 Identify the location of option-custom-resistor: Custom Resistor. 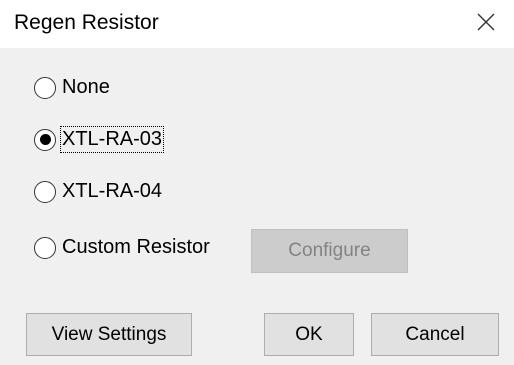
(122, 247).